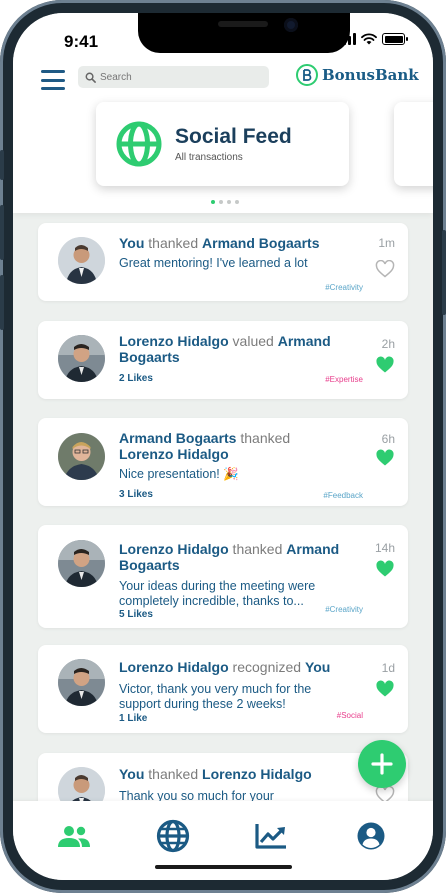  I want to click on likes-count: 2 Likes, so click(136, 378).